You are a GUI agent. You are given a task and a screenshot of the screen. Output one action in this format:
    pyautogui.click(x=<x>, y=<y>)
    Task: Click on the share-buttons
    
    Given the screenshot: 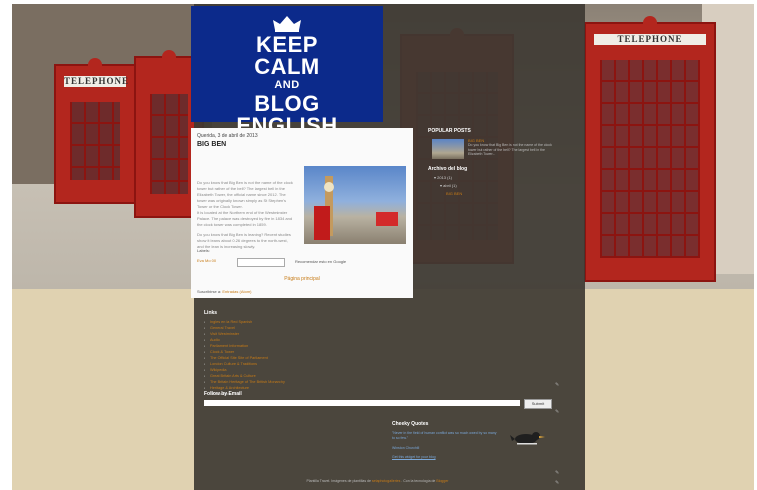 What is the action you would take?
    pyautogui.click(x=261, y=262)
    